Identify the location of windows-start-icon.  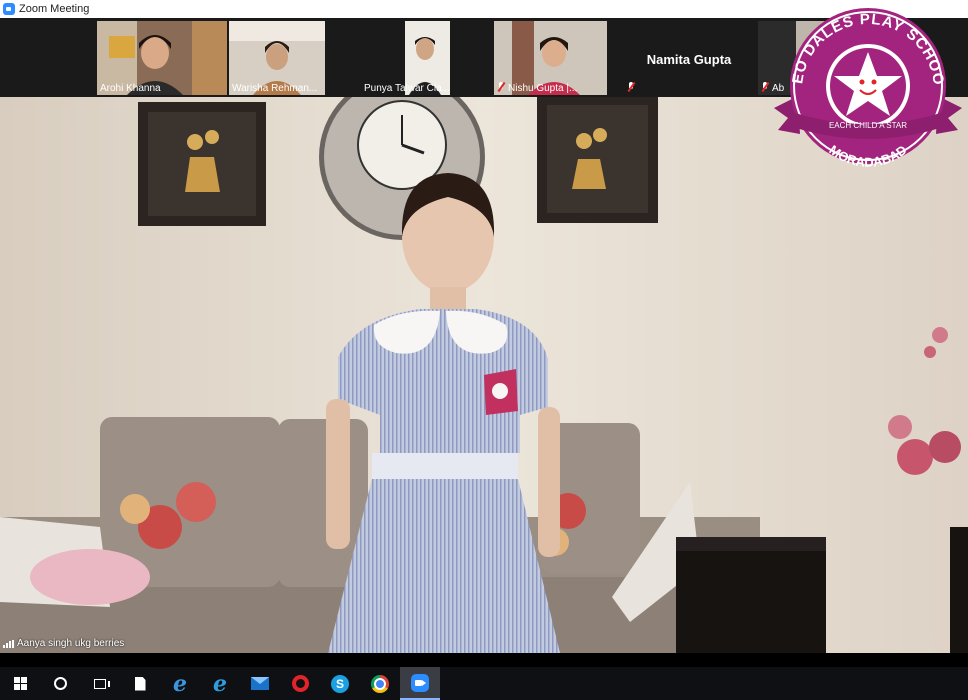
(20, 683).